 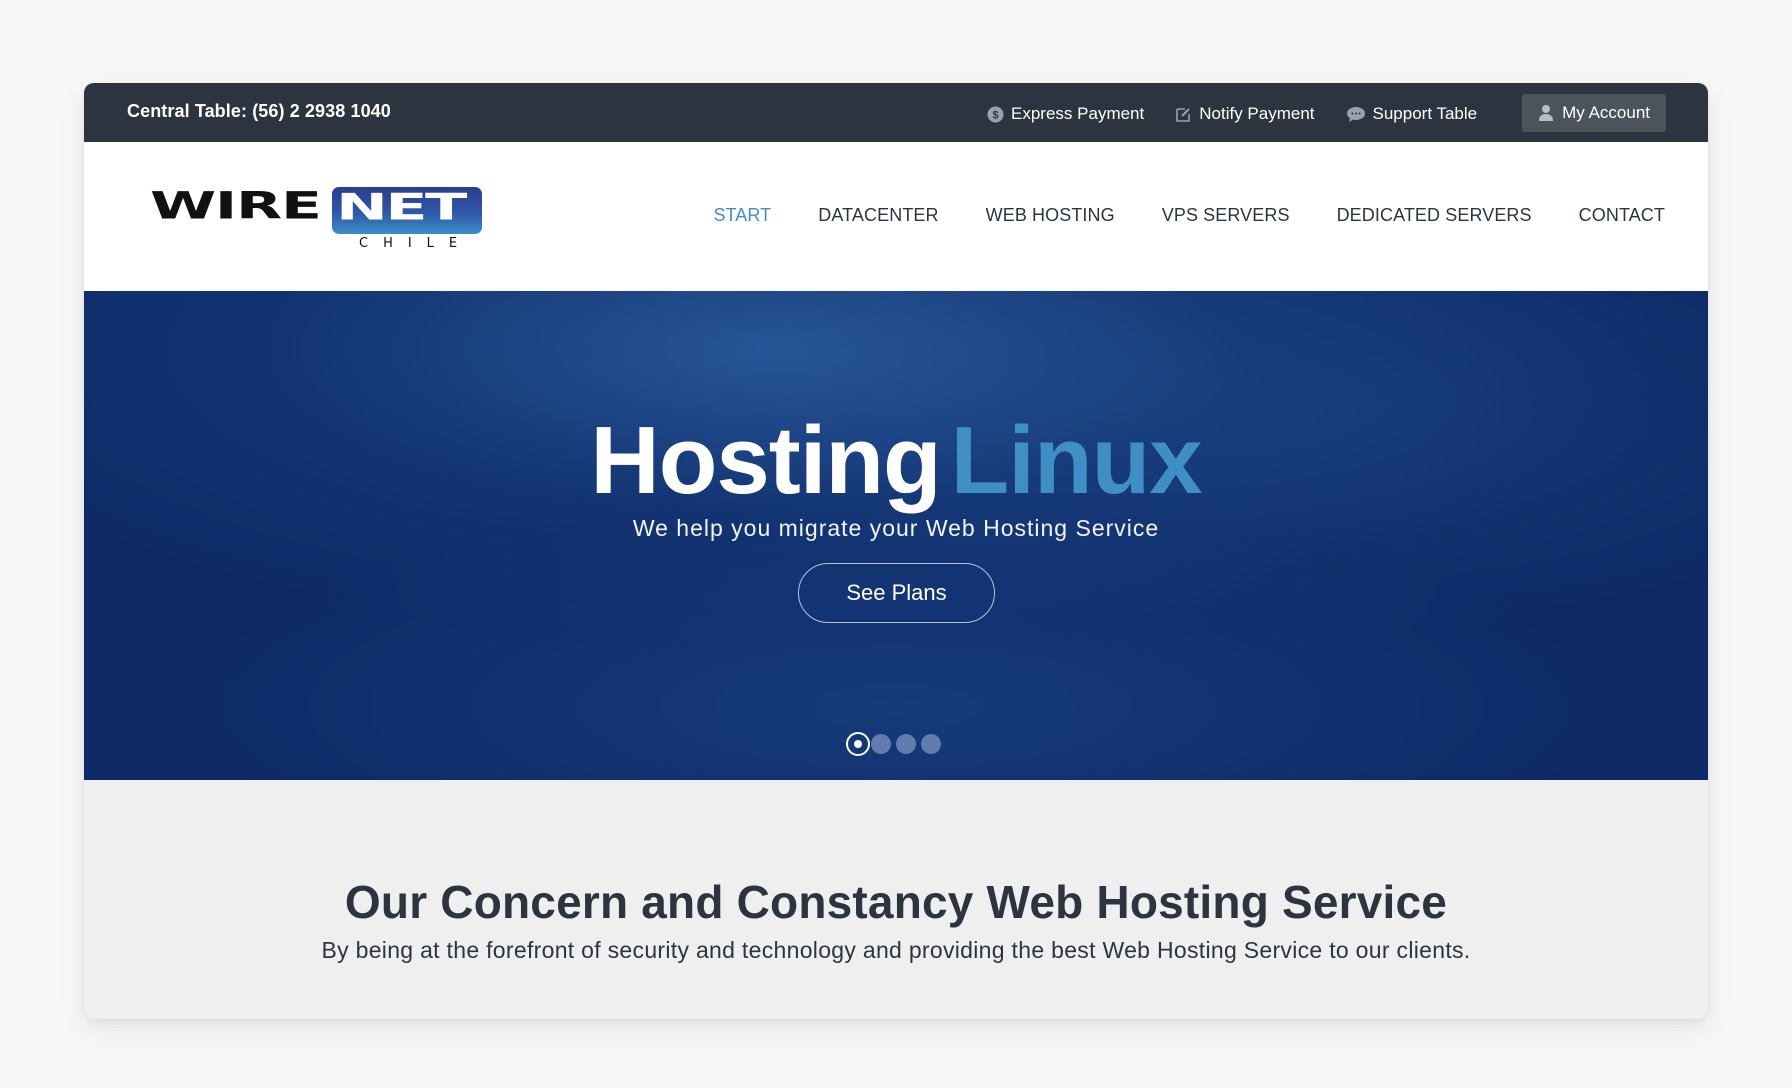 I want to click on nav-web-hosting: WEB HOSTING, so click(x=1050, y=215).